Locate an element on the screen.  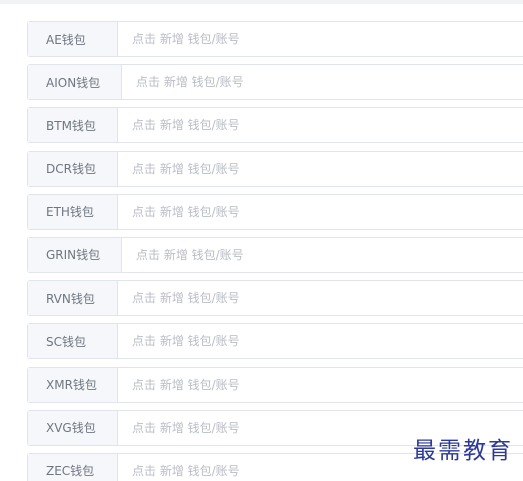
wallet-input-grin is located at coordinates (322, 254).